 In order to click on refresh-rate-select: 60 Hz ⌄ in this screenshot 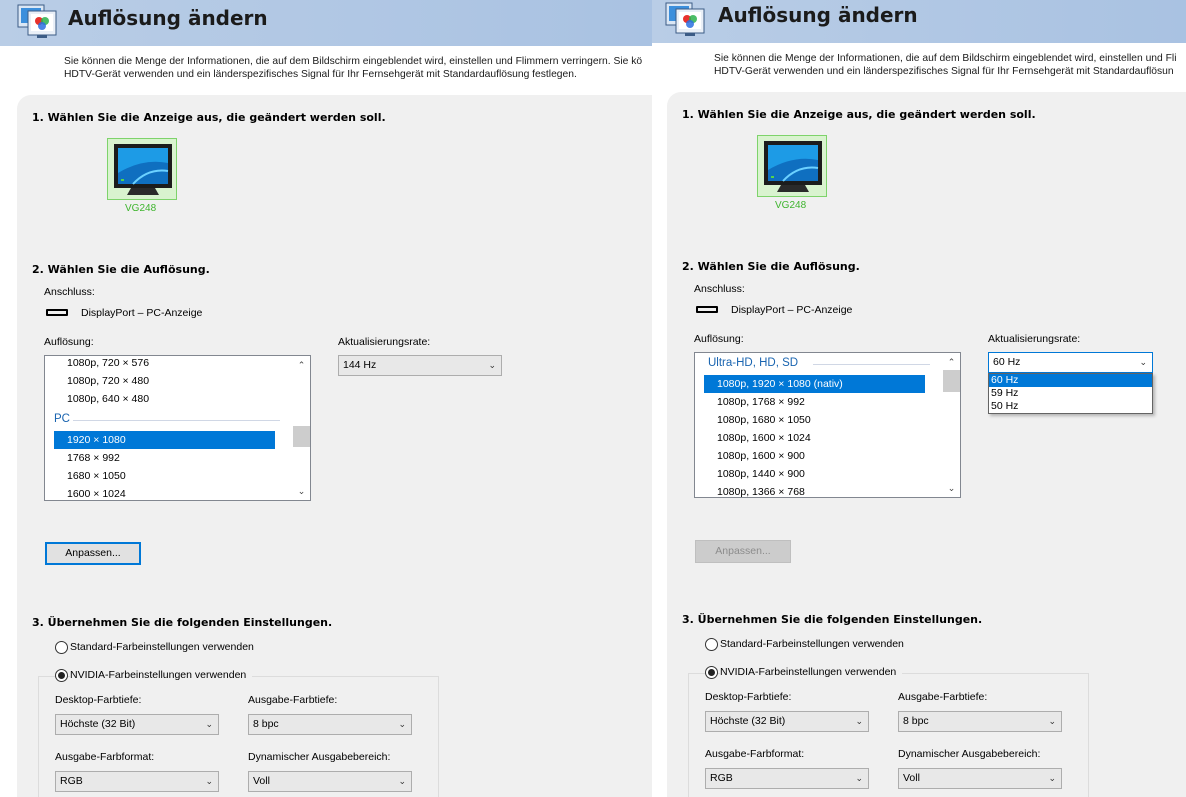, I will do `click(1070, 362)`.